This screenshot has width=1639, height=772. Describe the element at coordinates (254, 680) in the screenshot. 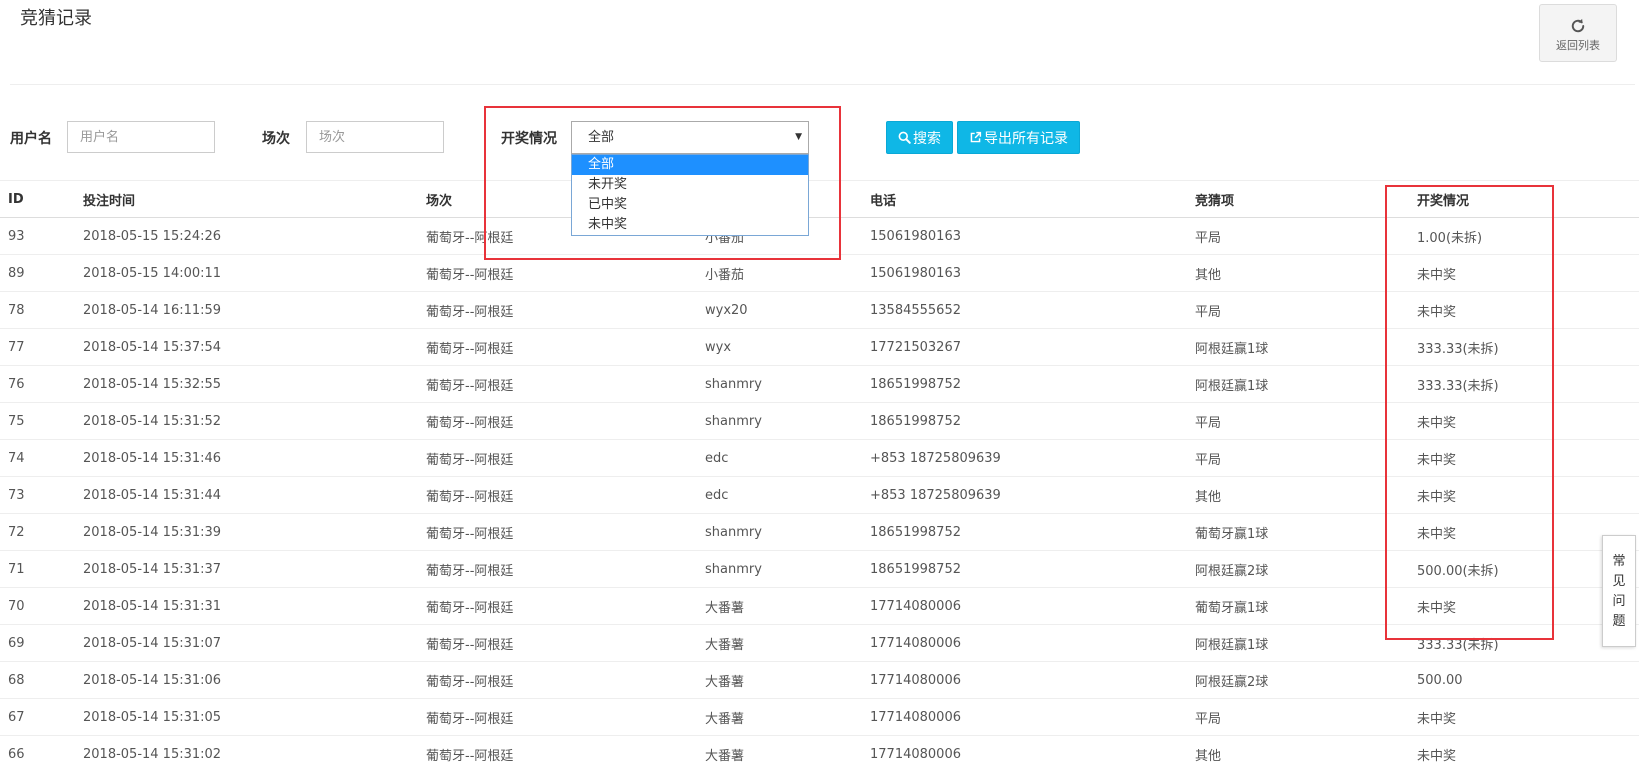

I see `cell-bet-time: 2018-05-14 15:31:06` at that location.